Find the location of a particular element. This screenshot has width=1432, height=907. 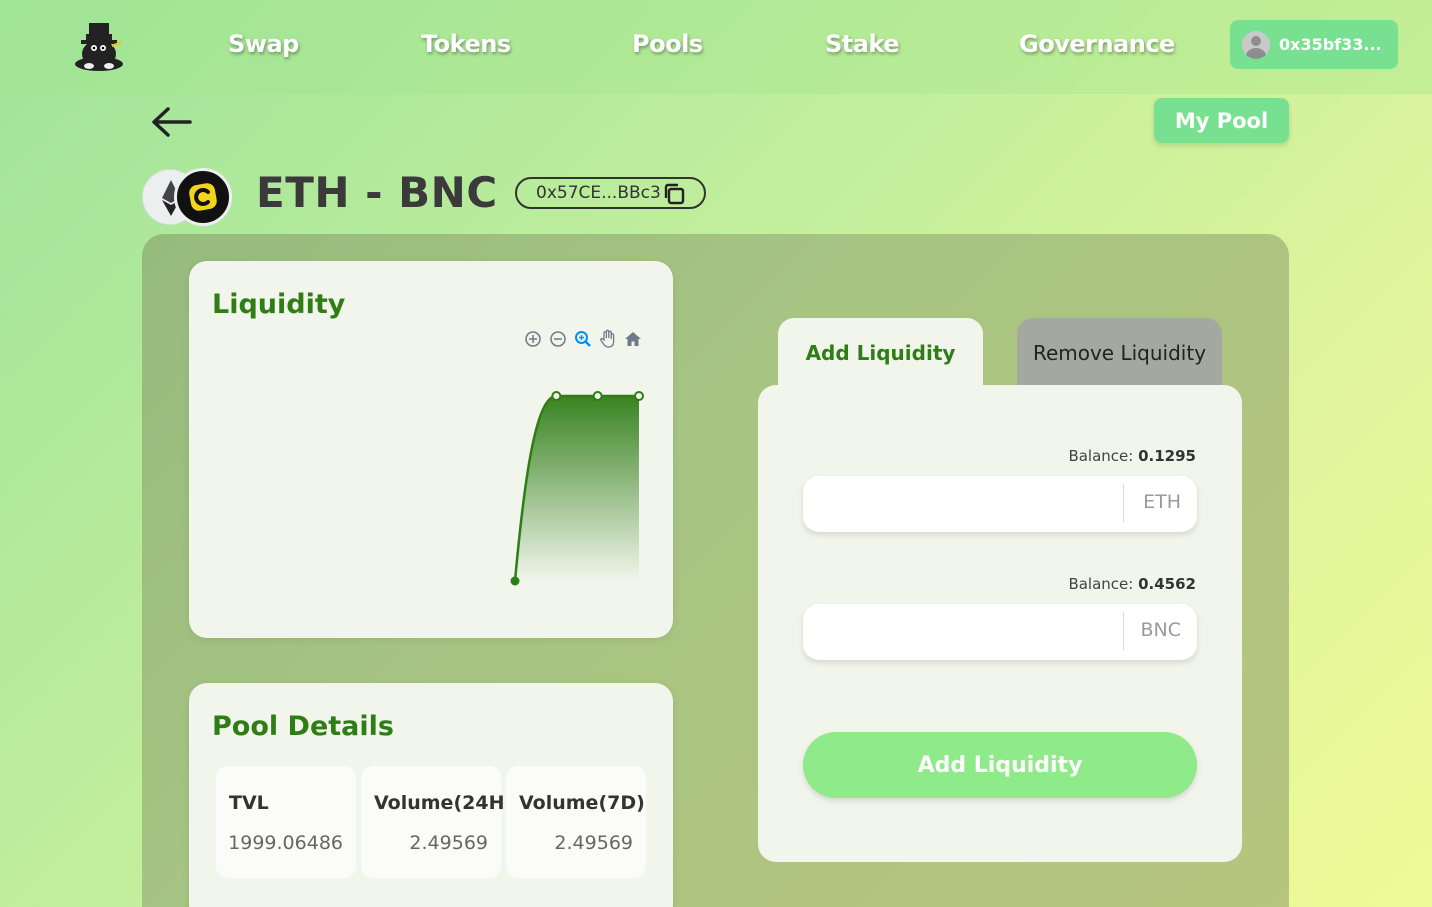

bnc-unit-label: BNC is located at coordinates (1160, 630).